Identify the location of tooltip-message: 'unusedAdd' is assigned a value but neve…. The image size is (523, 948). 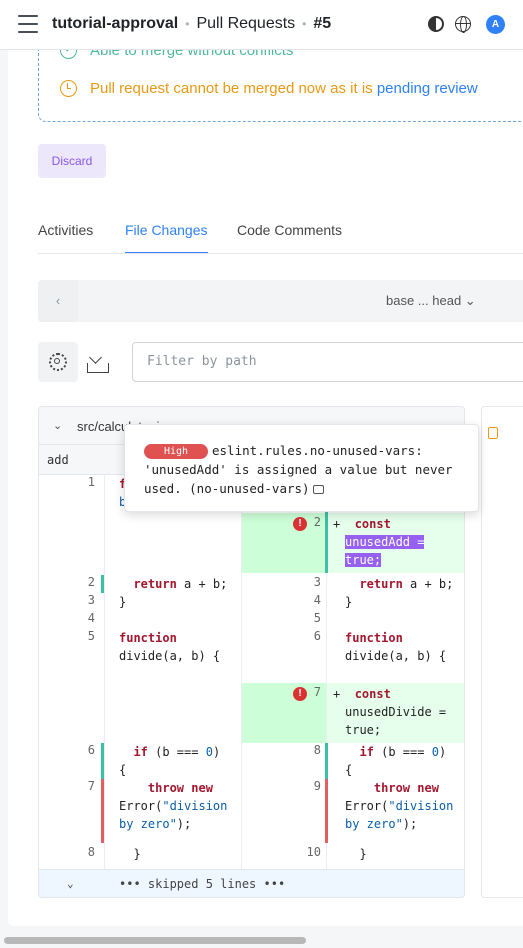
(298, 469).